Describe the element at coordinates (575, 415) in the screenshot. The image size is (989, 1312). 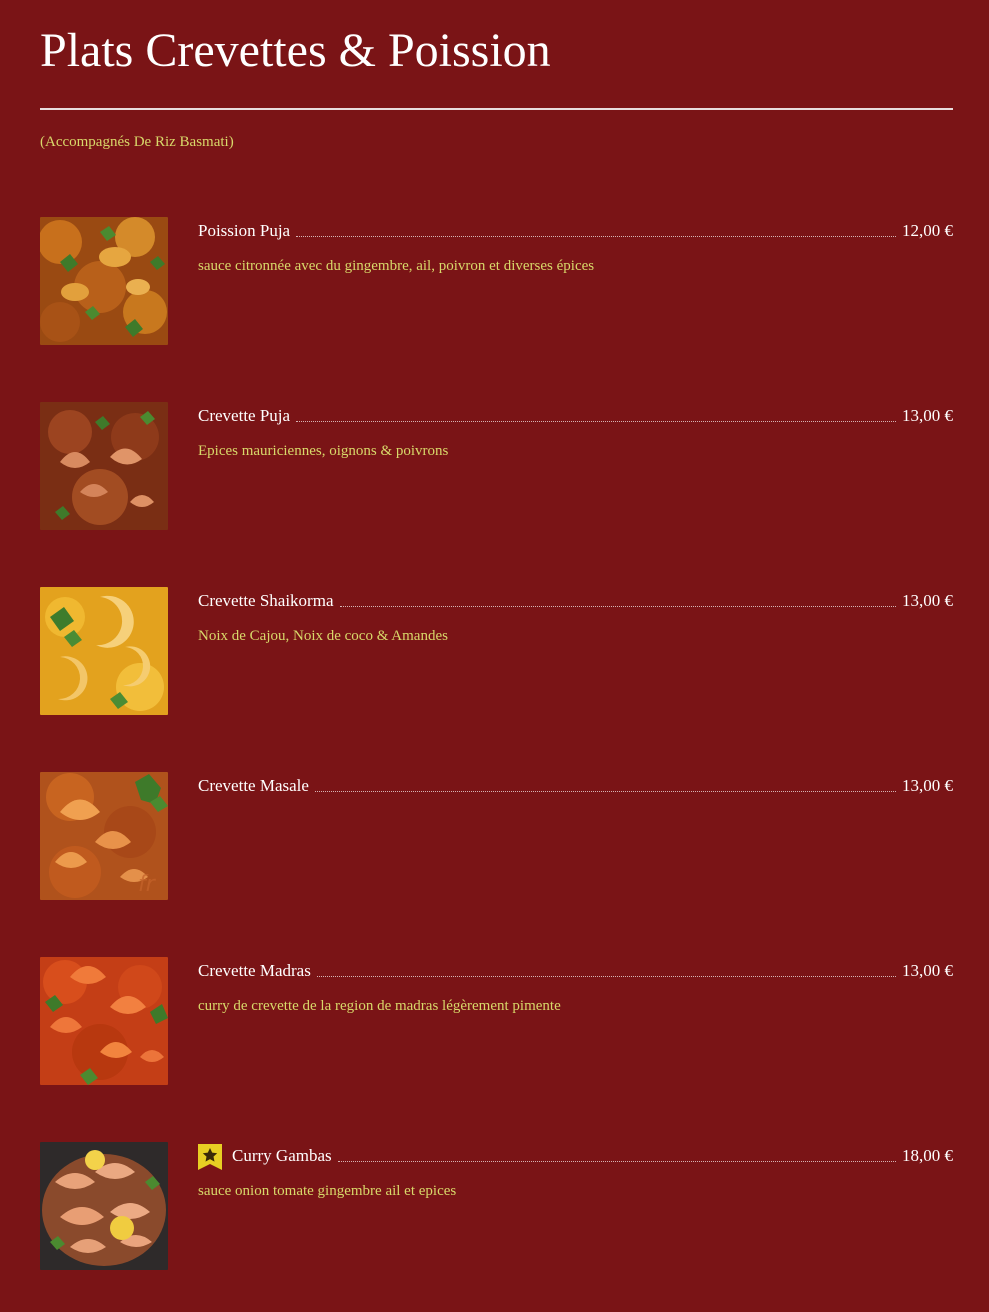
I see `item-heading: Crevette Puja 13,00 €` at that location.